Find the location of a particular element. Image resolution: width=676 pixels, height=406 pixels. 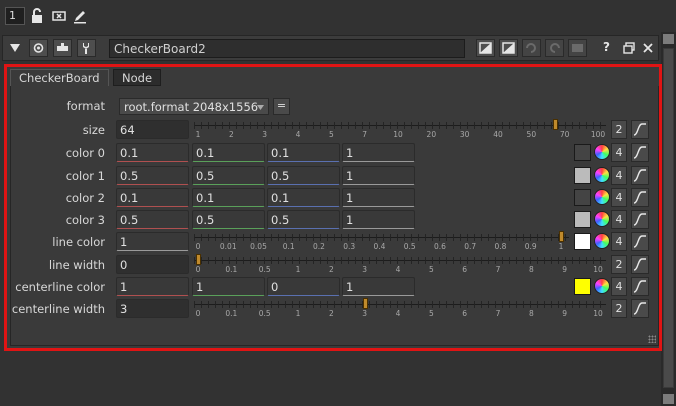

panel-count-field: 1 is located at coordinates (15, 16).